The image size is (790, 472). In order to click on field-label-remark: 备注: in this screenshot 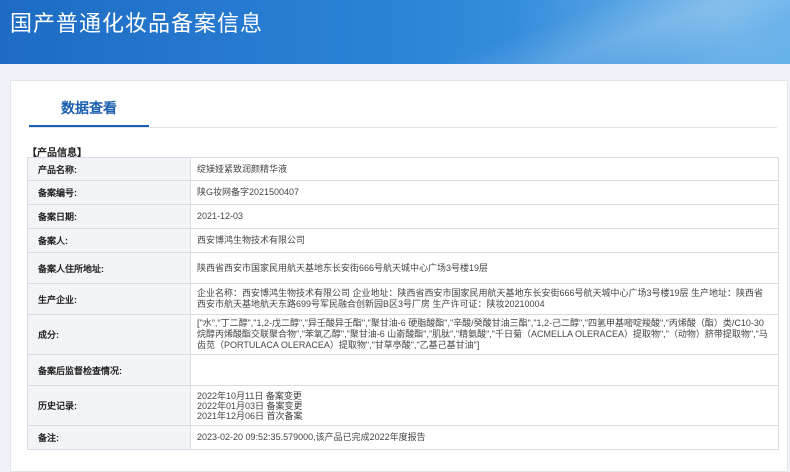, I will do `click(109, 437)`.